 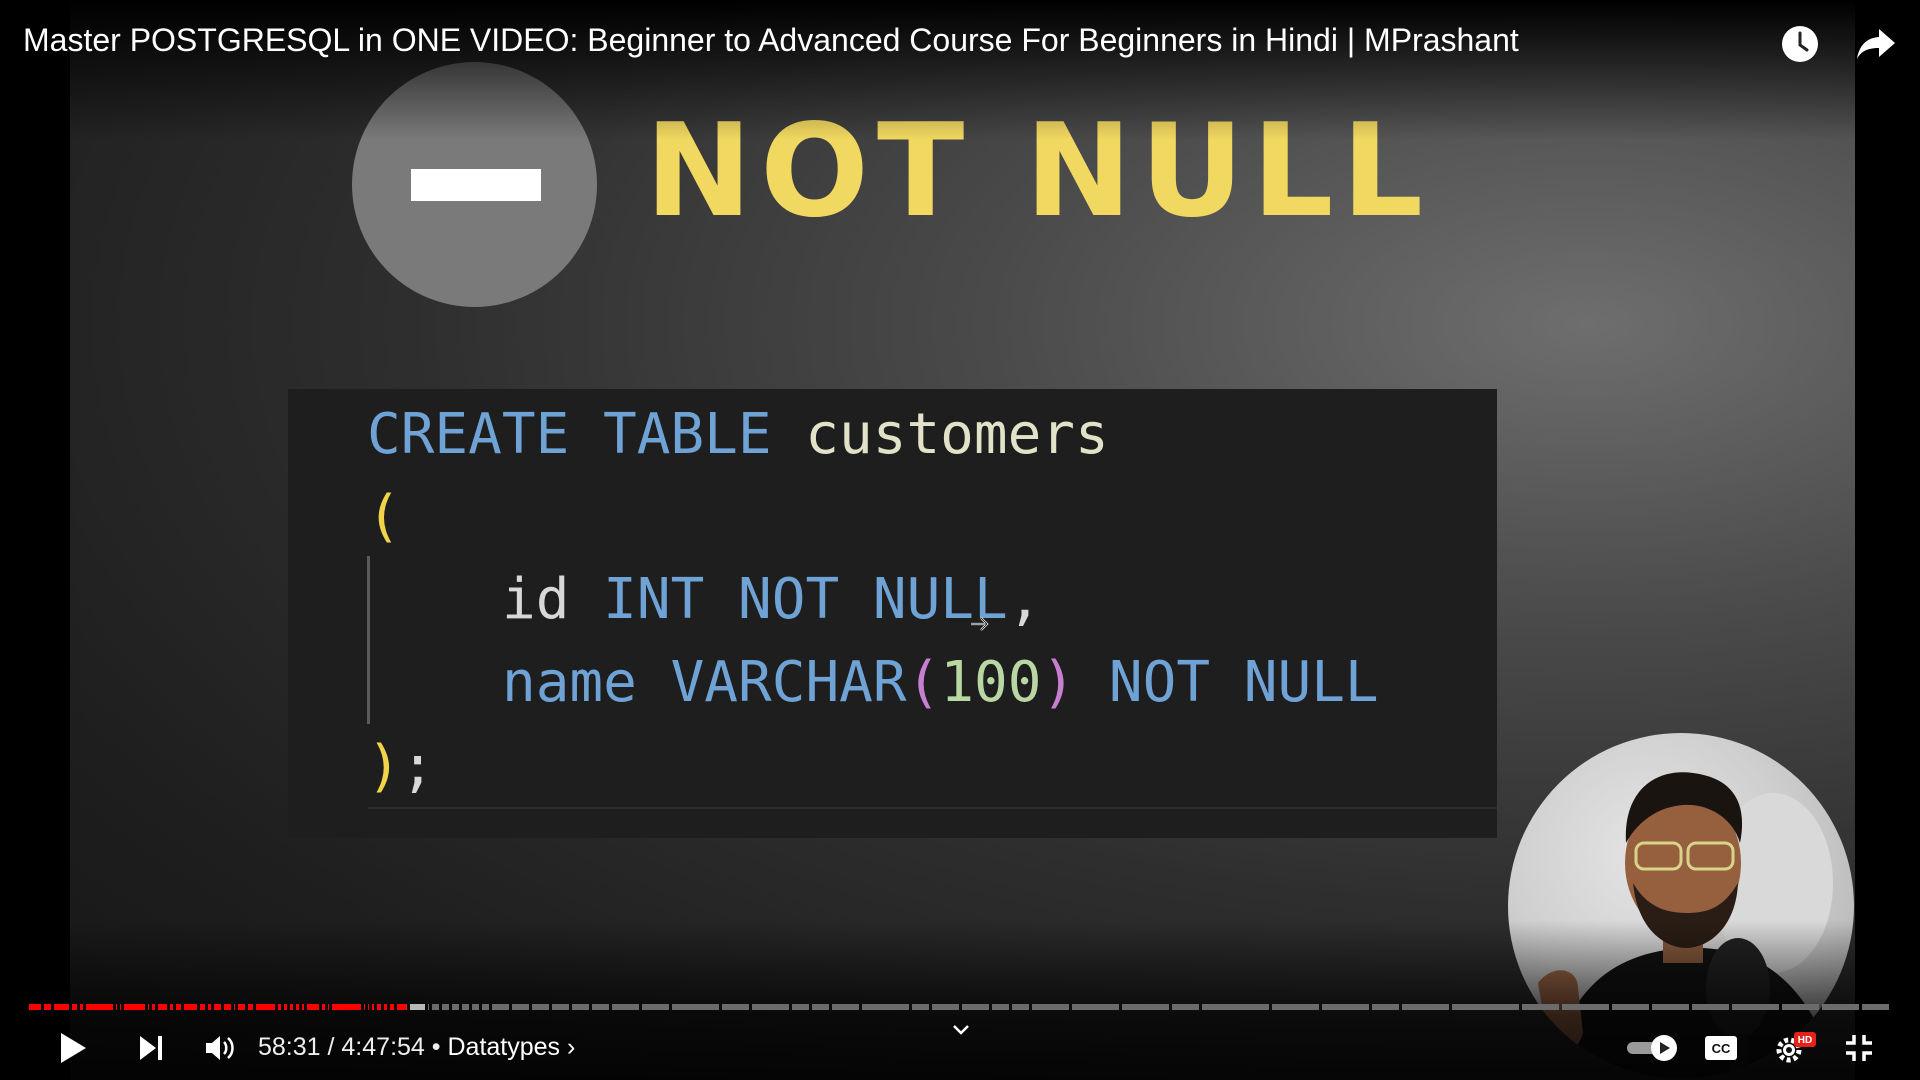 I want to click on share-icon, so click(x=1876, y=44).